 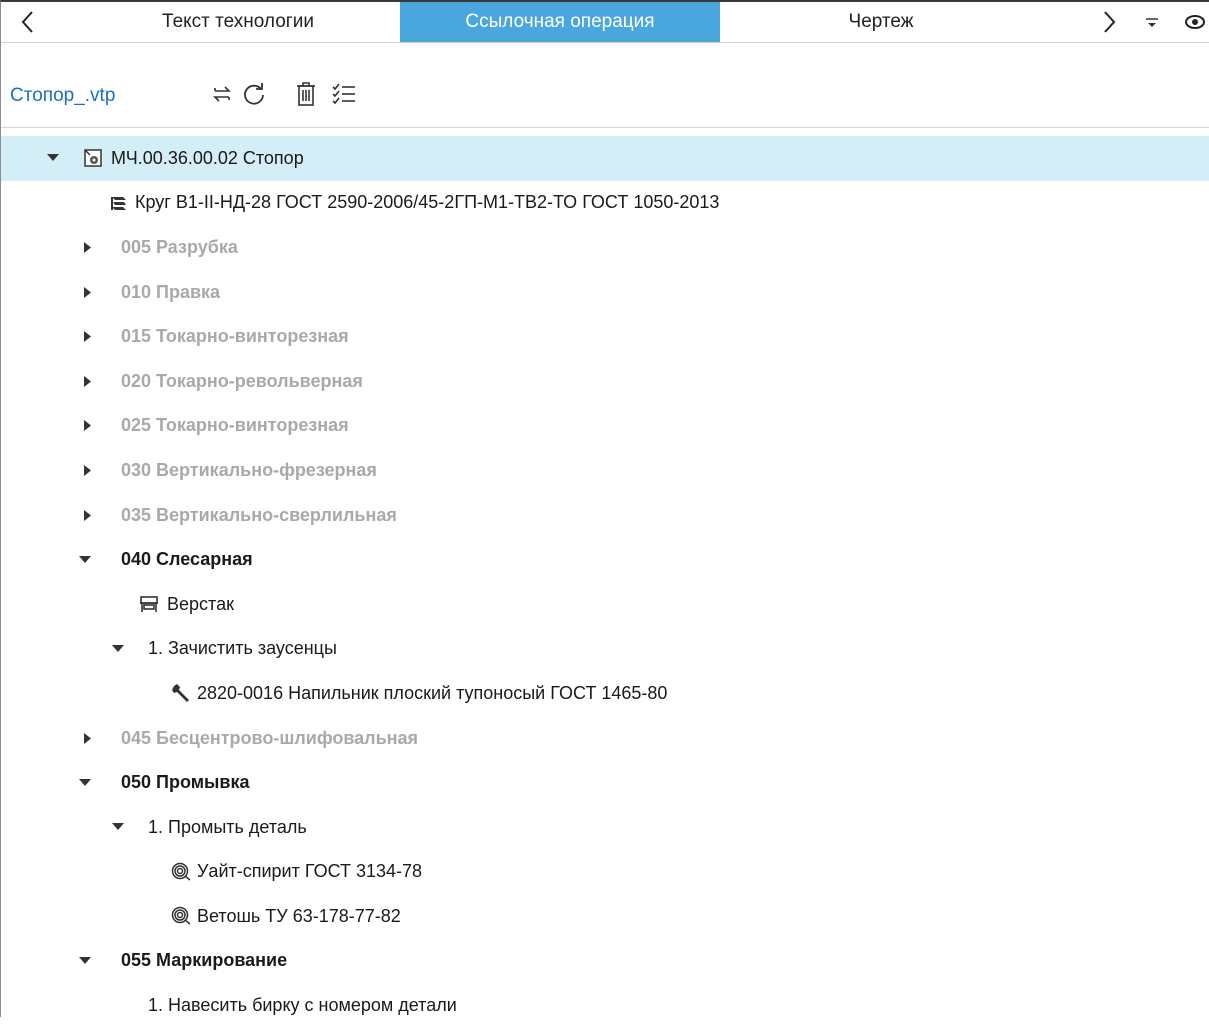 I want to click on operation-label: 030 Вертикально-фрезерная, so click(x=249, y=469).